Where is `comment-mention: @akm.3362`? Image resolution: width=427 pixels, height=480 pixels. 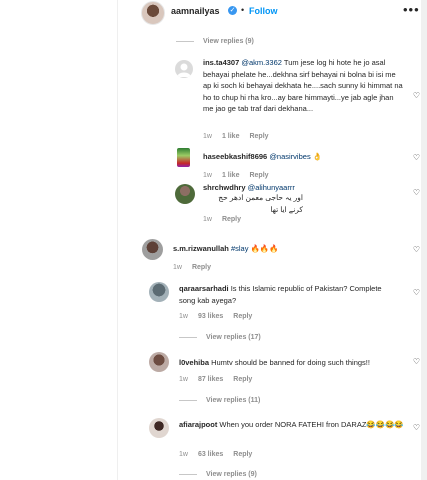
comment-mention: @akm.3362 is located at coordinates (261, 62).